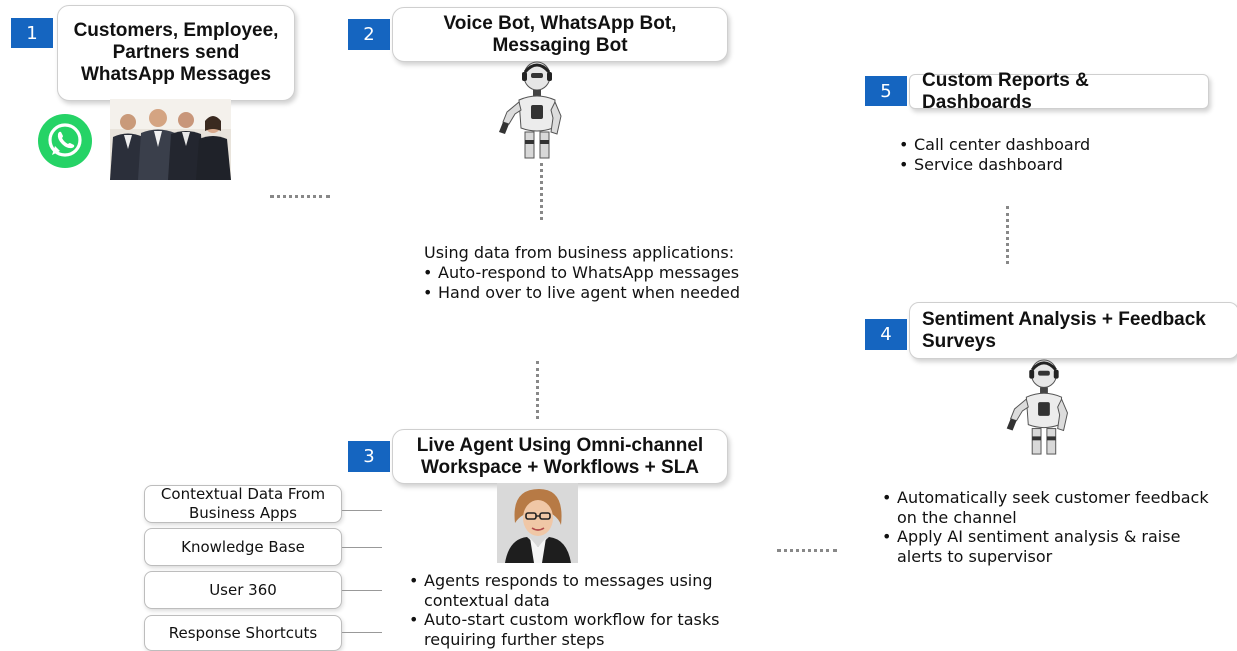 The height and width of the screenshot is (651, 1237). Describe the element at coordinates (1059, 91) in the screenshot. I see `step-5-title: Custom Reports & Dashboards` at that location.